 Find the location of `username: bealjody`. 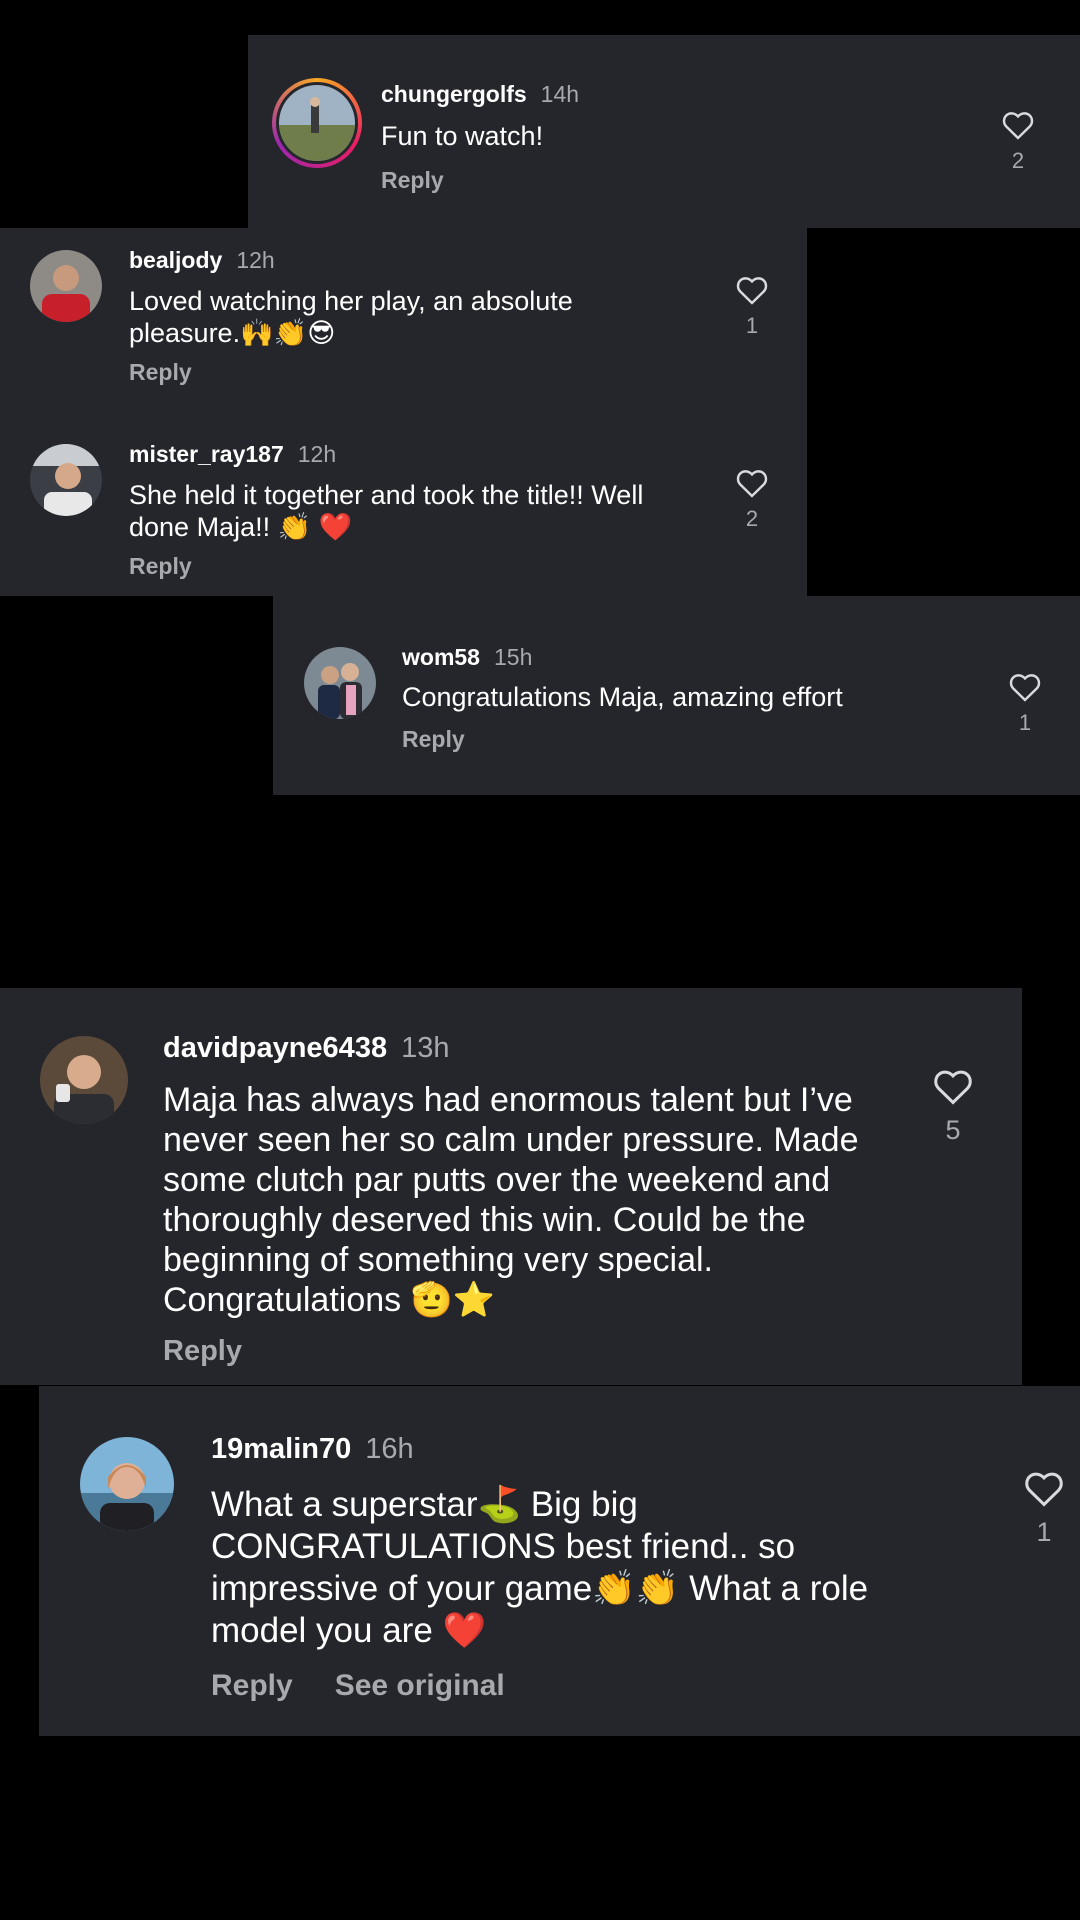

username: bealjody is located at coordinates (175, 260).